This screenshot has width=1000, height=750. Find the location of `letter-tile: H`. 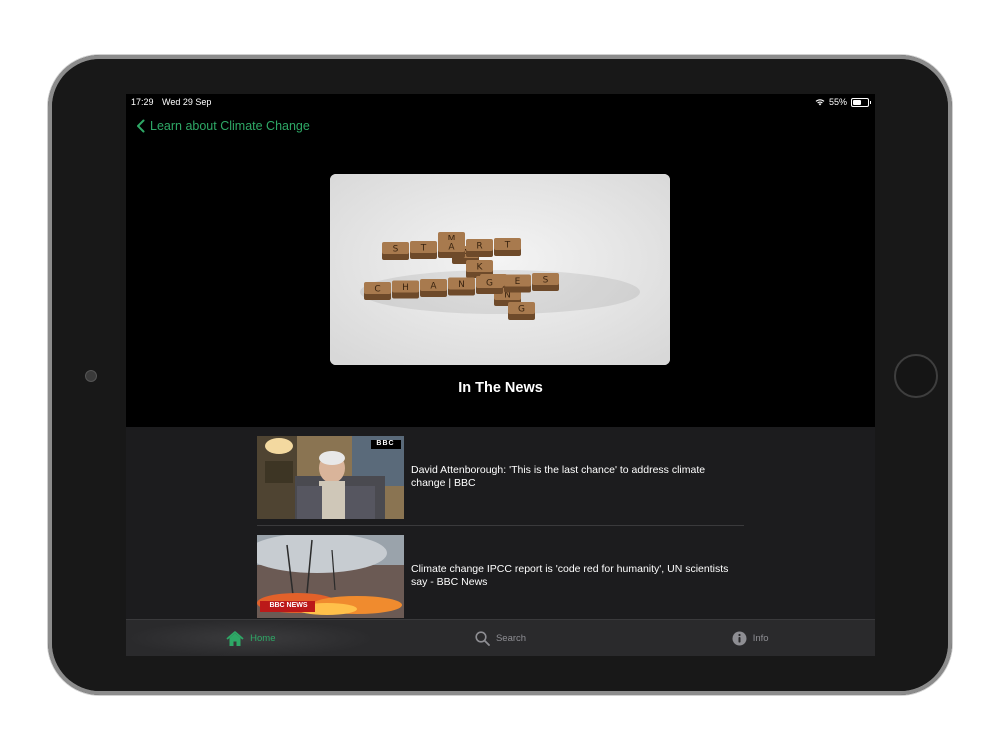

letter-tile: H is located at coordinates (405, 289).